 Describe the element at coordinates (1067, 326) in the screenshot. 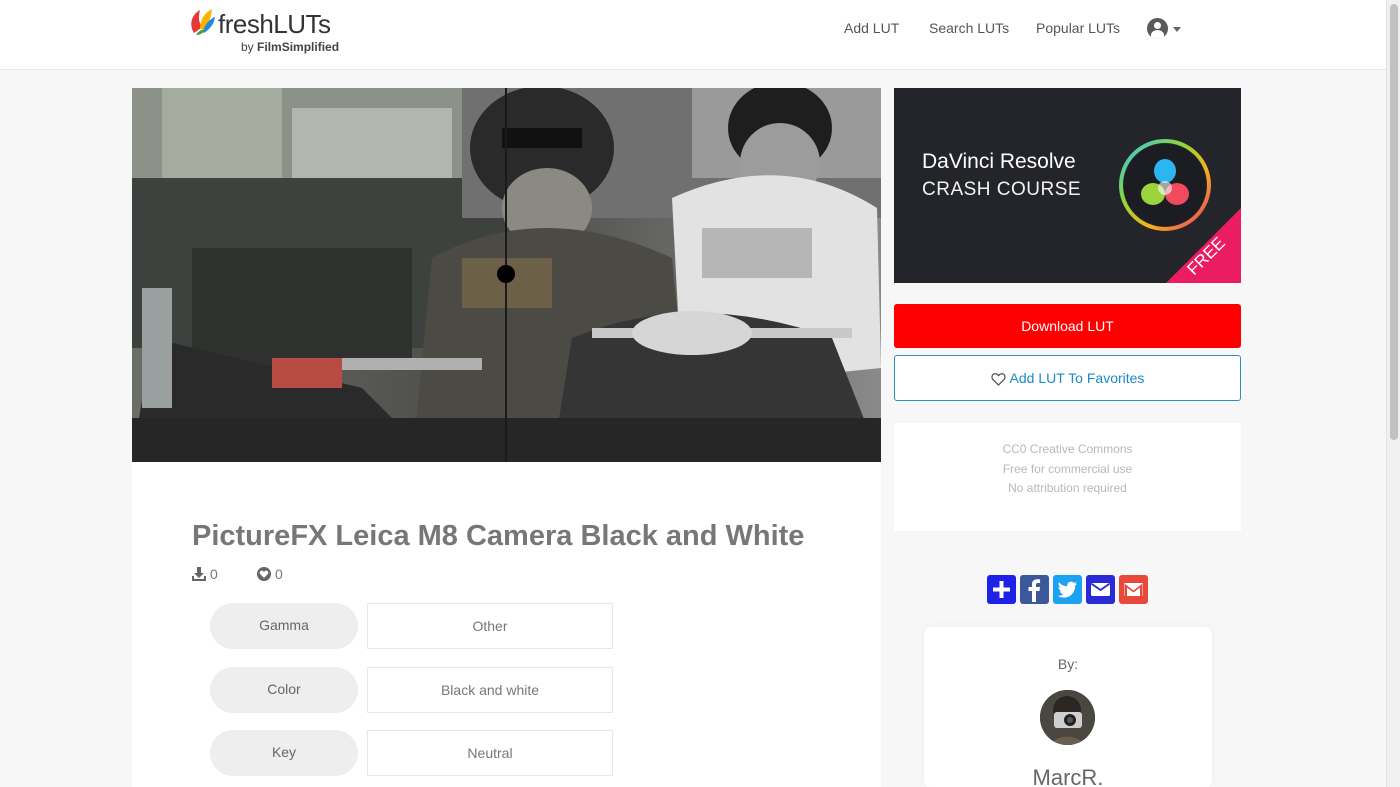

I see `download-lut-button: Download LUT` at that location.